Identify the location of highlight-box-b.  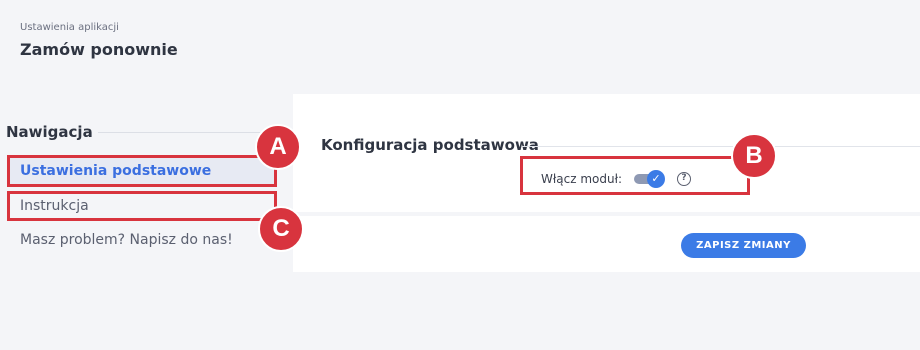
(635, 175).